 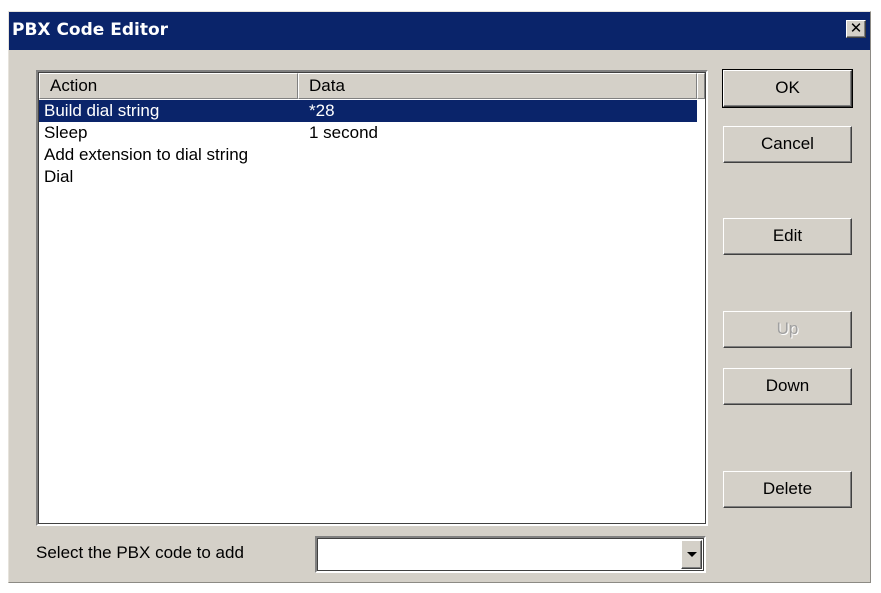 What do you see at coordinates (787, 329) in the screenshot?
I see `up-button: Up` at bounding box center [787, 329].